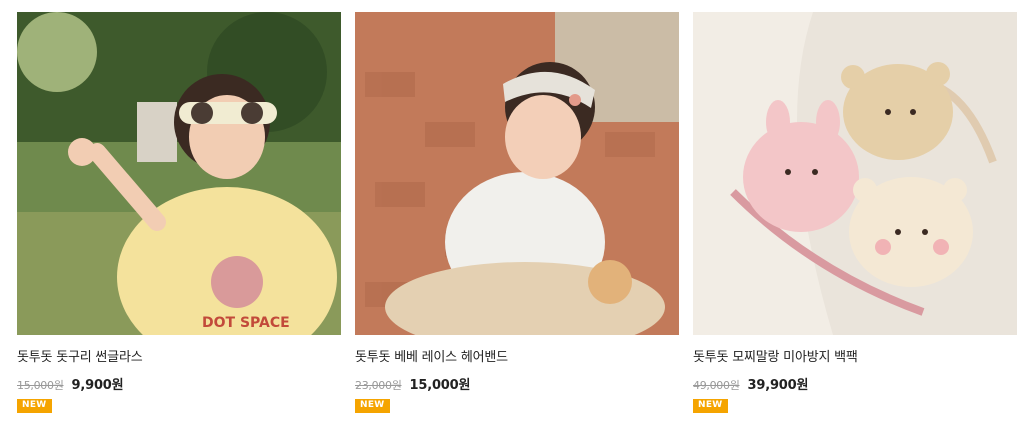 Image resolution: width=1024 pixels, height=421 pixels. Describe the element at coordinates (716, 385) in the screenshot. I see `original-price: 49,000원` at that location.